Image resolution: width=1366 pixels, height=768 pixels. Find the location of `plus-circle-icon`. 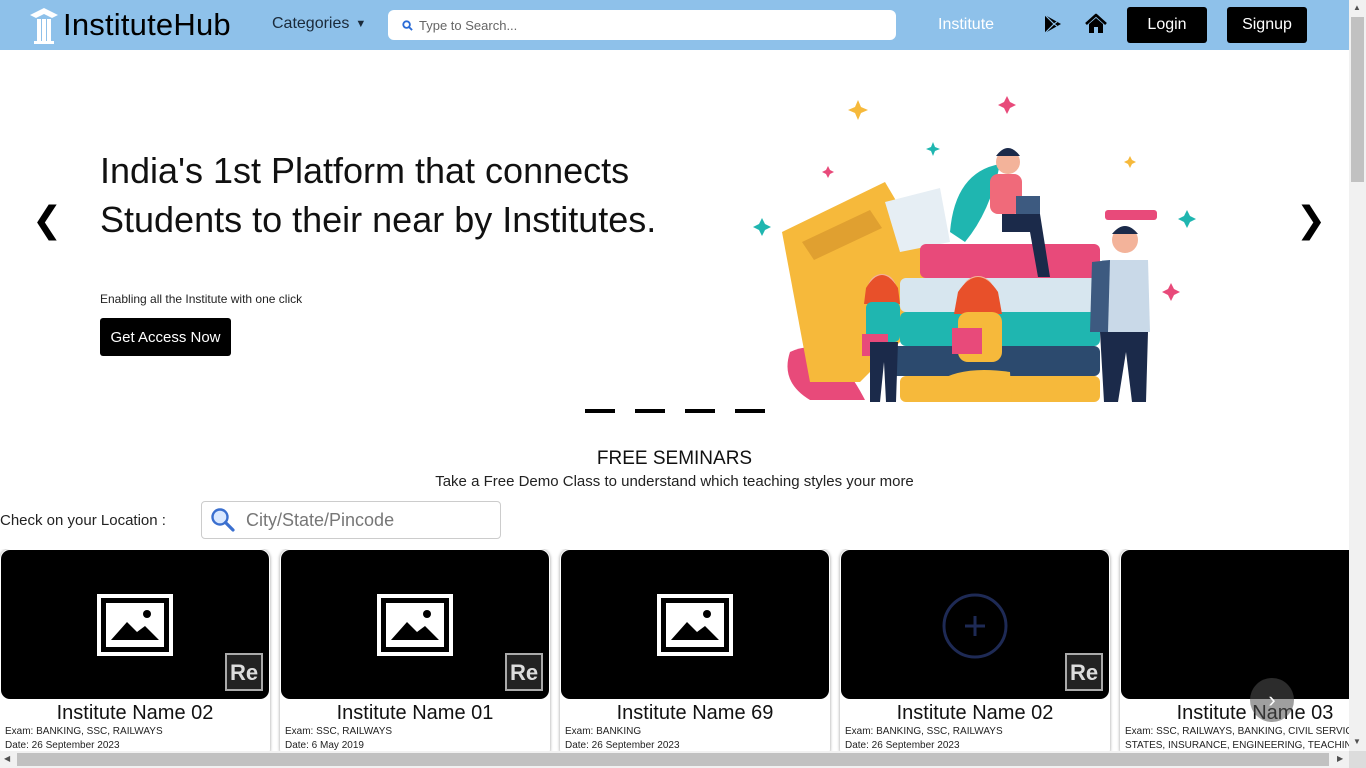

plus-circle-icon is located at coordinates (975, 626).